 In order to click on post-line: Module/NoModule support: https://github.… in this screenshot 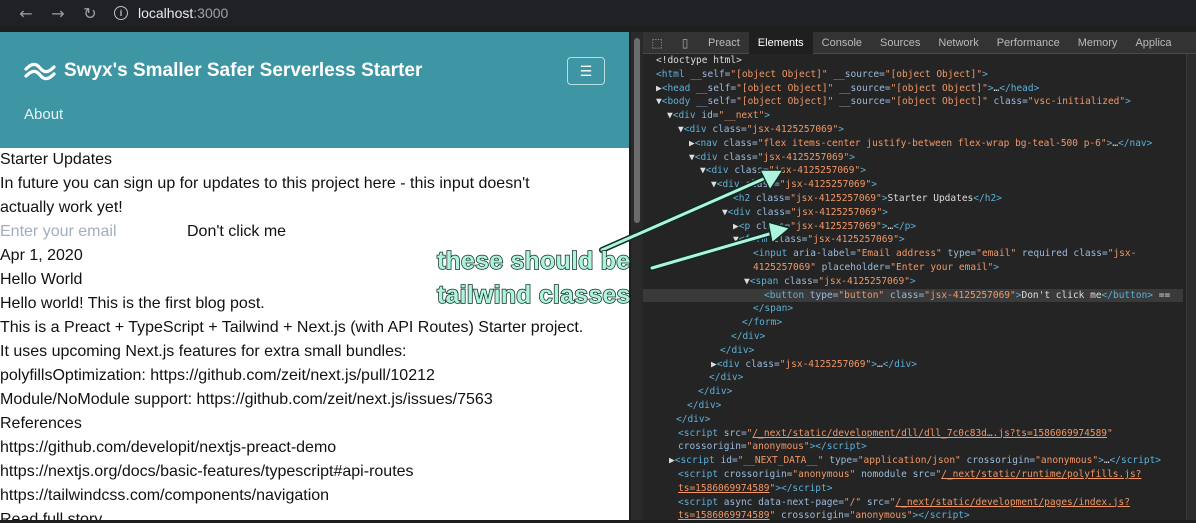, I will do `click(246, 399)`.